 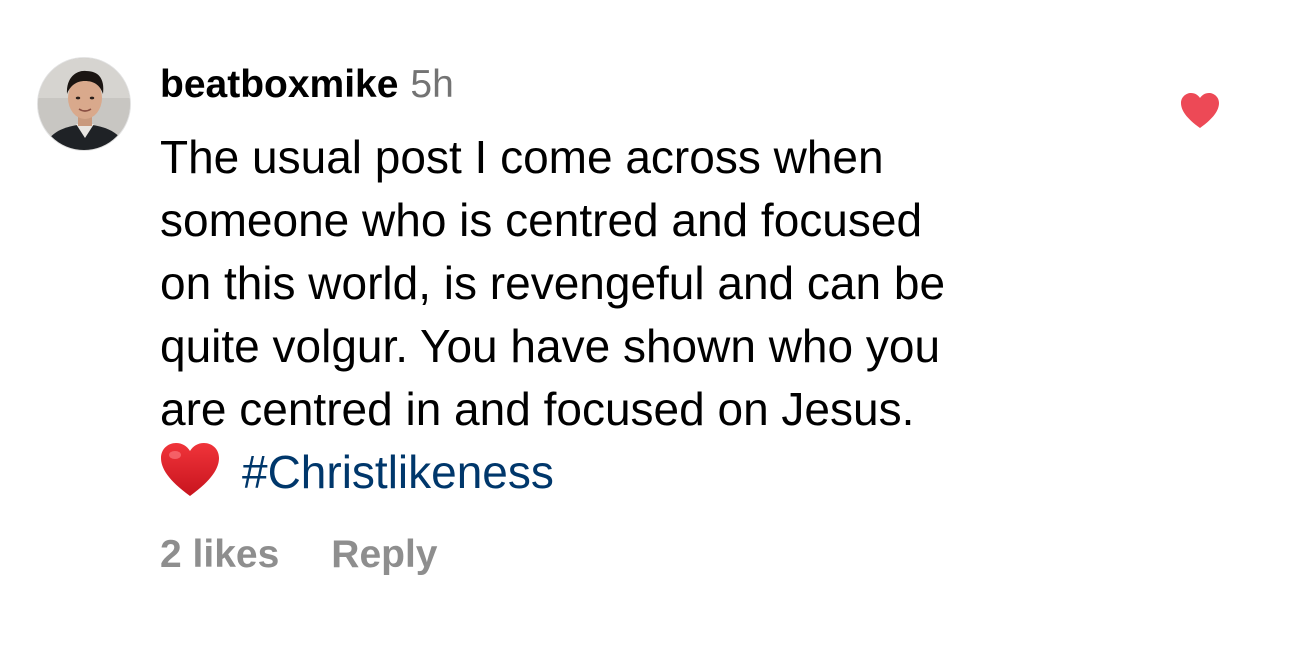 What do you see at coordinates (537, 409) in the screenshot?
I see `comment-line: are centred in and focused on Jesus.` at bounding box center [537, 409].